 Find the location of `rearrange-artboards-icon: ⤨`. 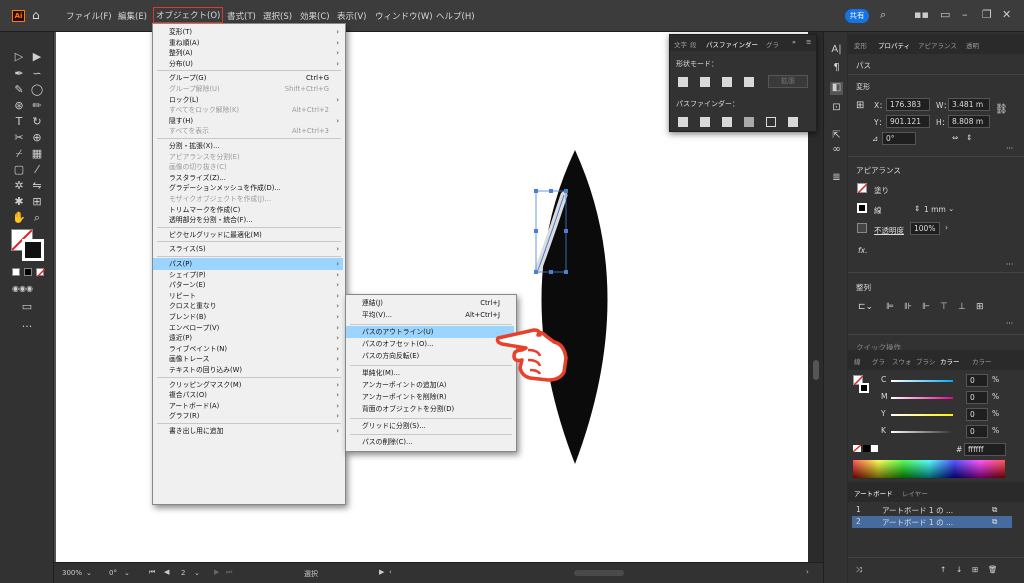

rearrange-artboards-icon: ⤨ is located at coordinates (859, 570).